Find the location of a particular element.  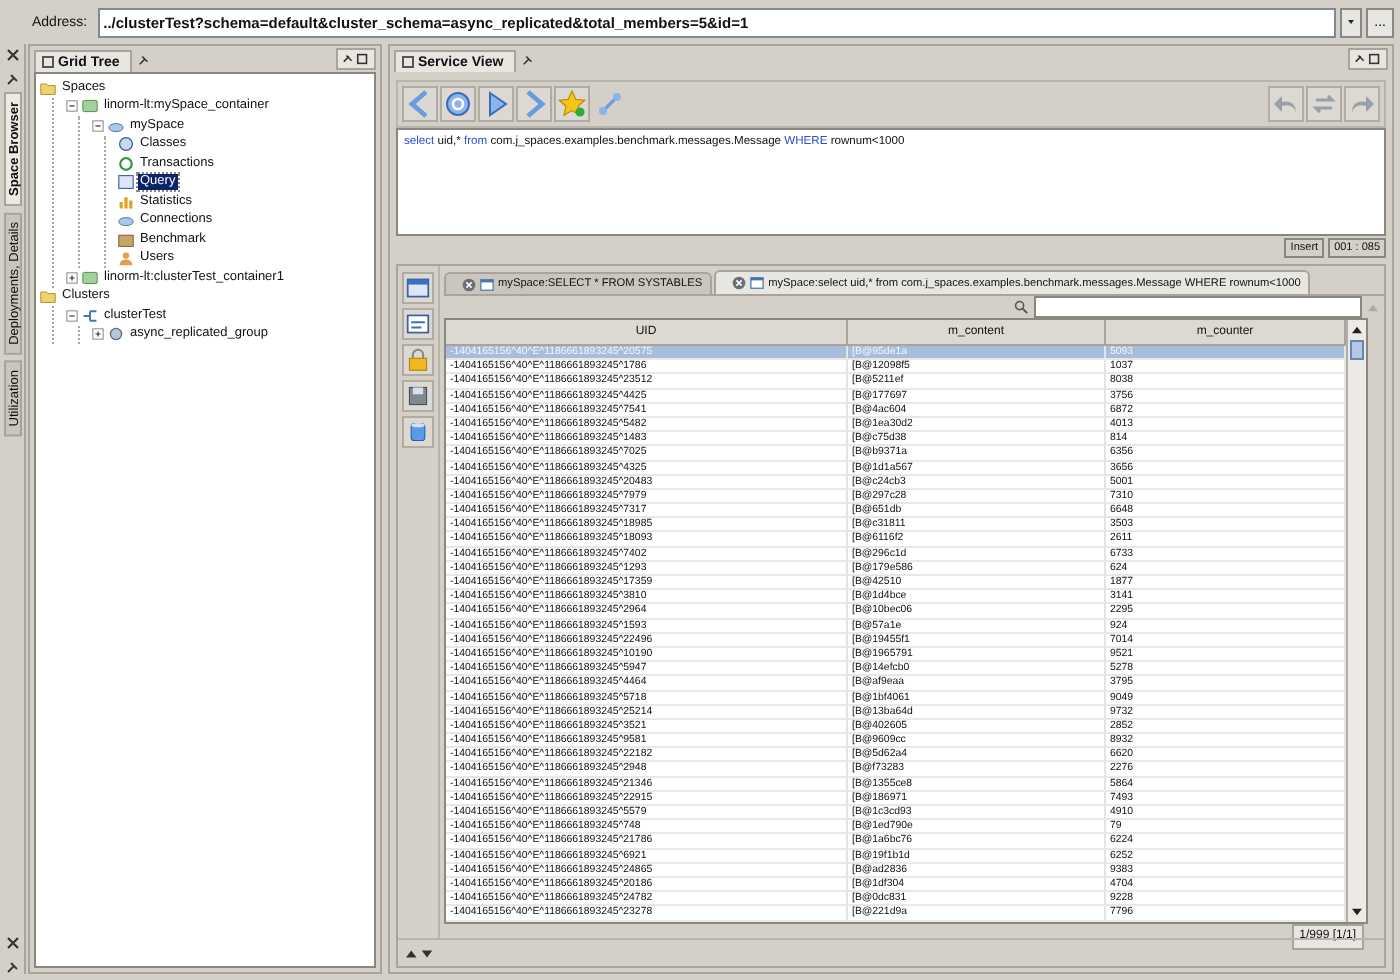

refresh-button is located at coordinates (458, 104).